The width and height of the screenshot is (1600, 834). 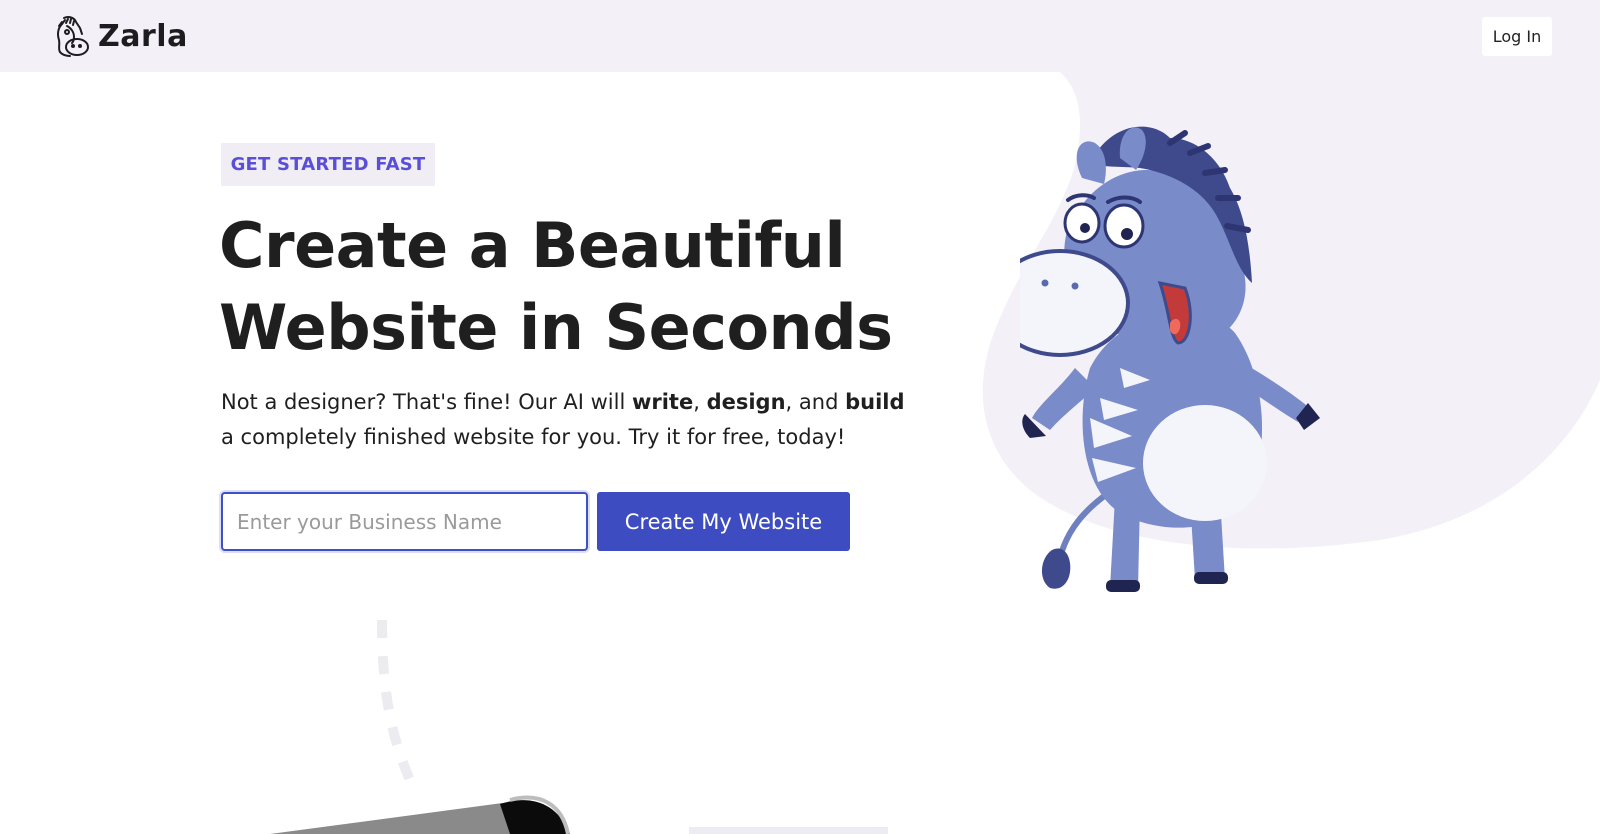 What do you see at coordinates (426, 402) in the screenshot?
I see `sub-text-1: Not a designer? That's fine! Our AI will` at bounding box center [426, 402].